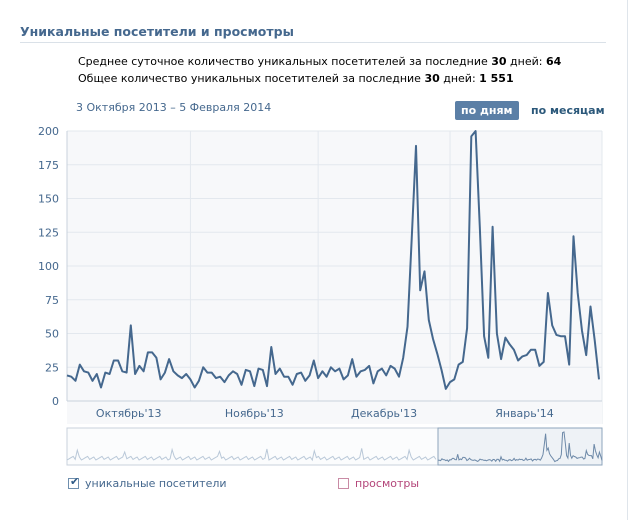  I want to click on y-tick-label: 150, so click(48, 199).